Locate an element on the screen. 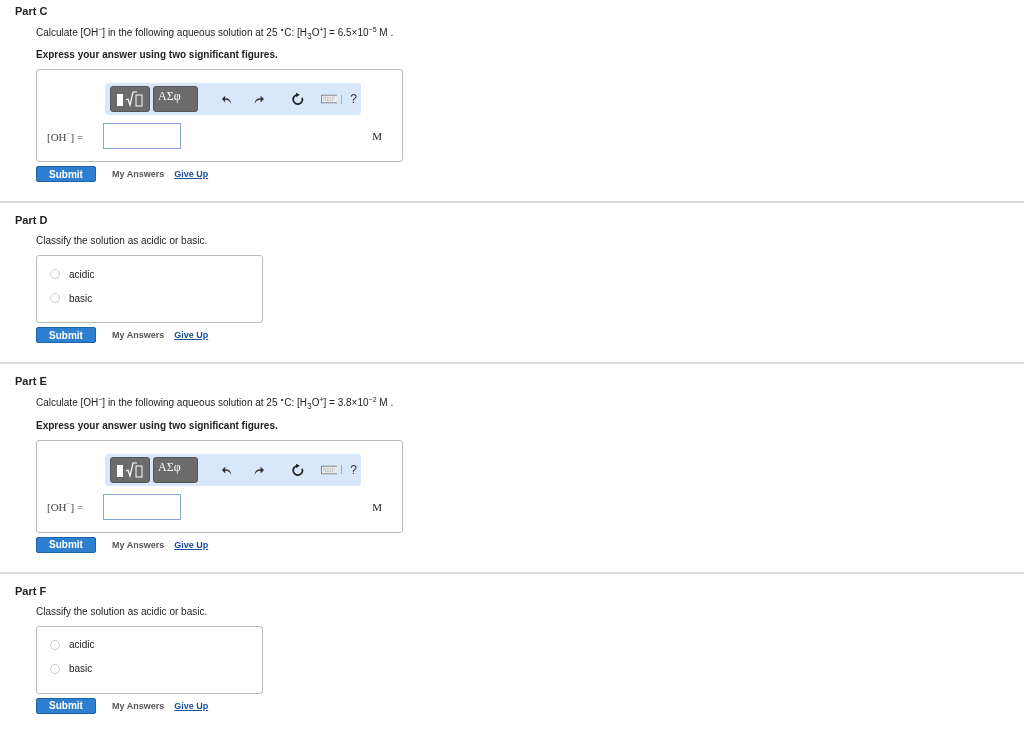  part-title: Part C is located at coordinates (32, 11).